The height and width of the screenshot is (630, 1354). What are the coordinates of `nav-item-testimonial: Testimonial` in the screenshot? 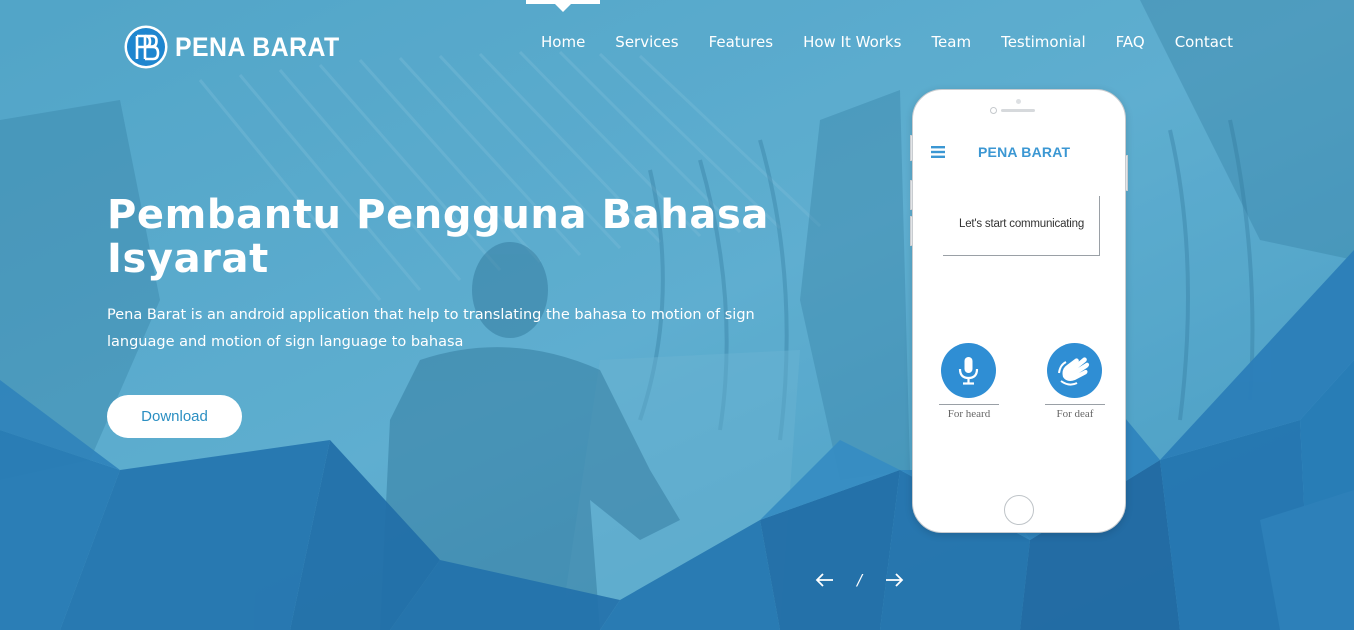 It's located at (1043, 42).